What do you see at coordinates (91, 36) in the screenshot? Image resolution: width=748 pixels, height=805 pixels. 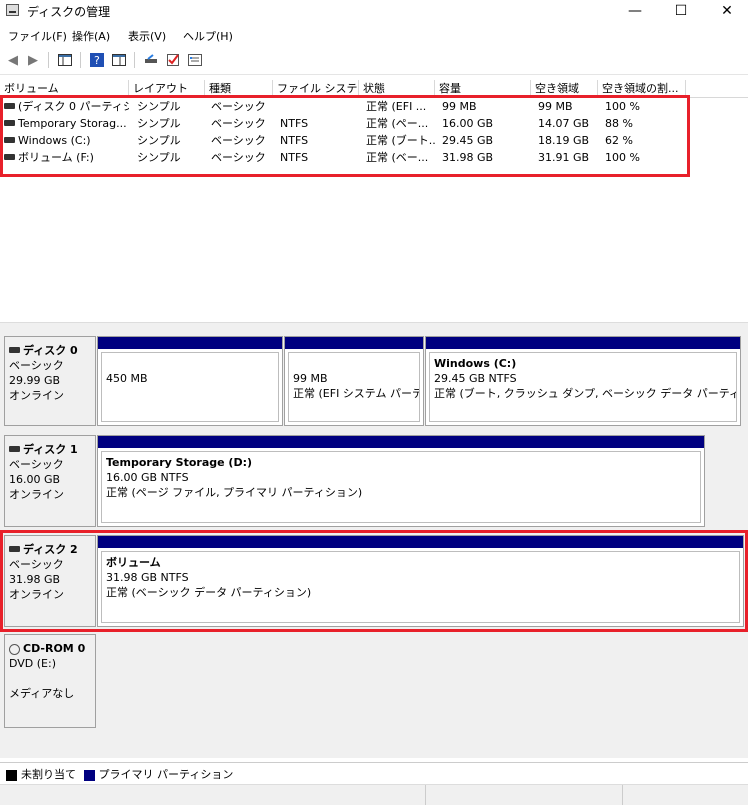 I see `menu-action: 操作(A)` at bounding box center [91, 36].